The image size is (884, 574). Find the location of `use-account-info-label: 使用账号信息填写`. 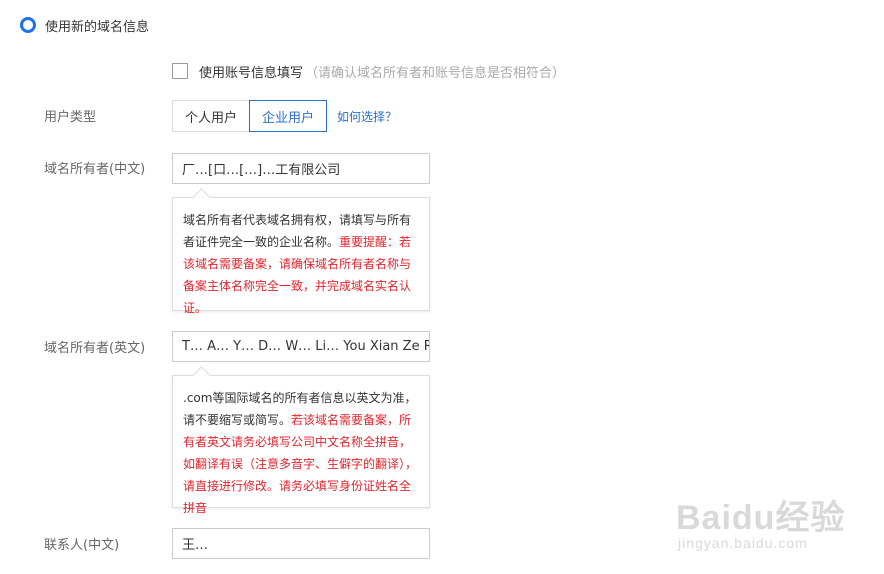

use-account-info-label: 使用账号信息填写 is located at coordinates (251, 73).